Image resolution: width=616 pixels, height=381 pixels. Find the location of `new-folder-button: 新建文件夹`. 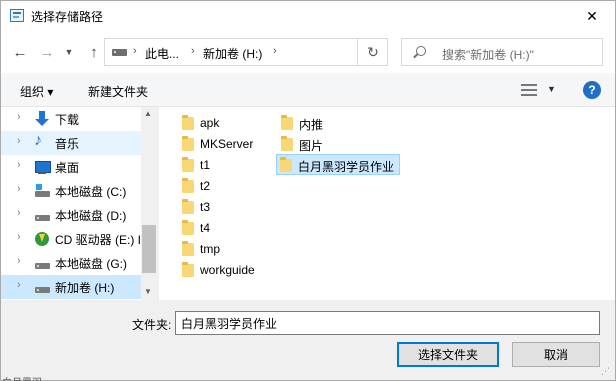

new-folder-button: 新建文件夹 is located at coordinates (118, 91).